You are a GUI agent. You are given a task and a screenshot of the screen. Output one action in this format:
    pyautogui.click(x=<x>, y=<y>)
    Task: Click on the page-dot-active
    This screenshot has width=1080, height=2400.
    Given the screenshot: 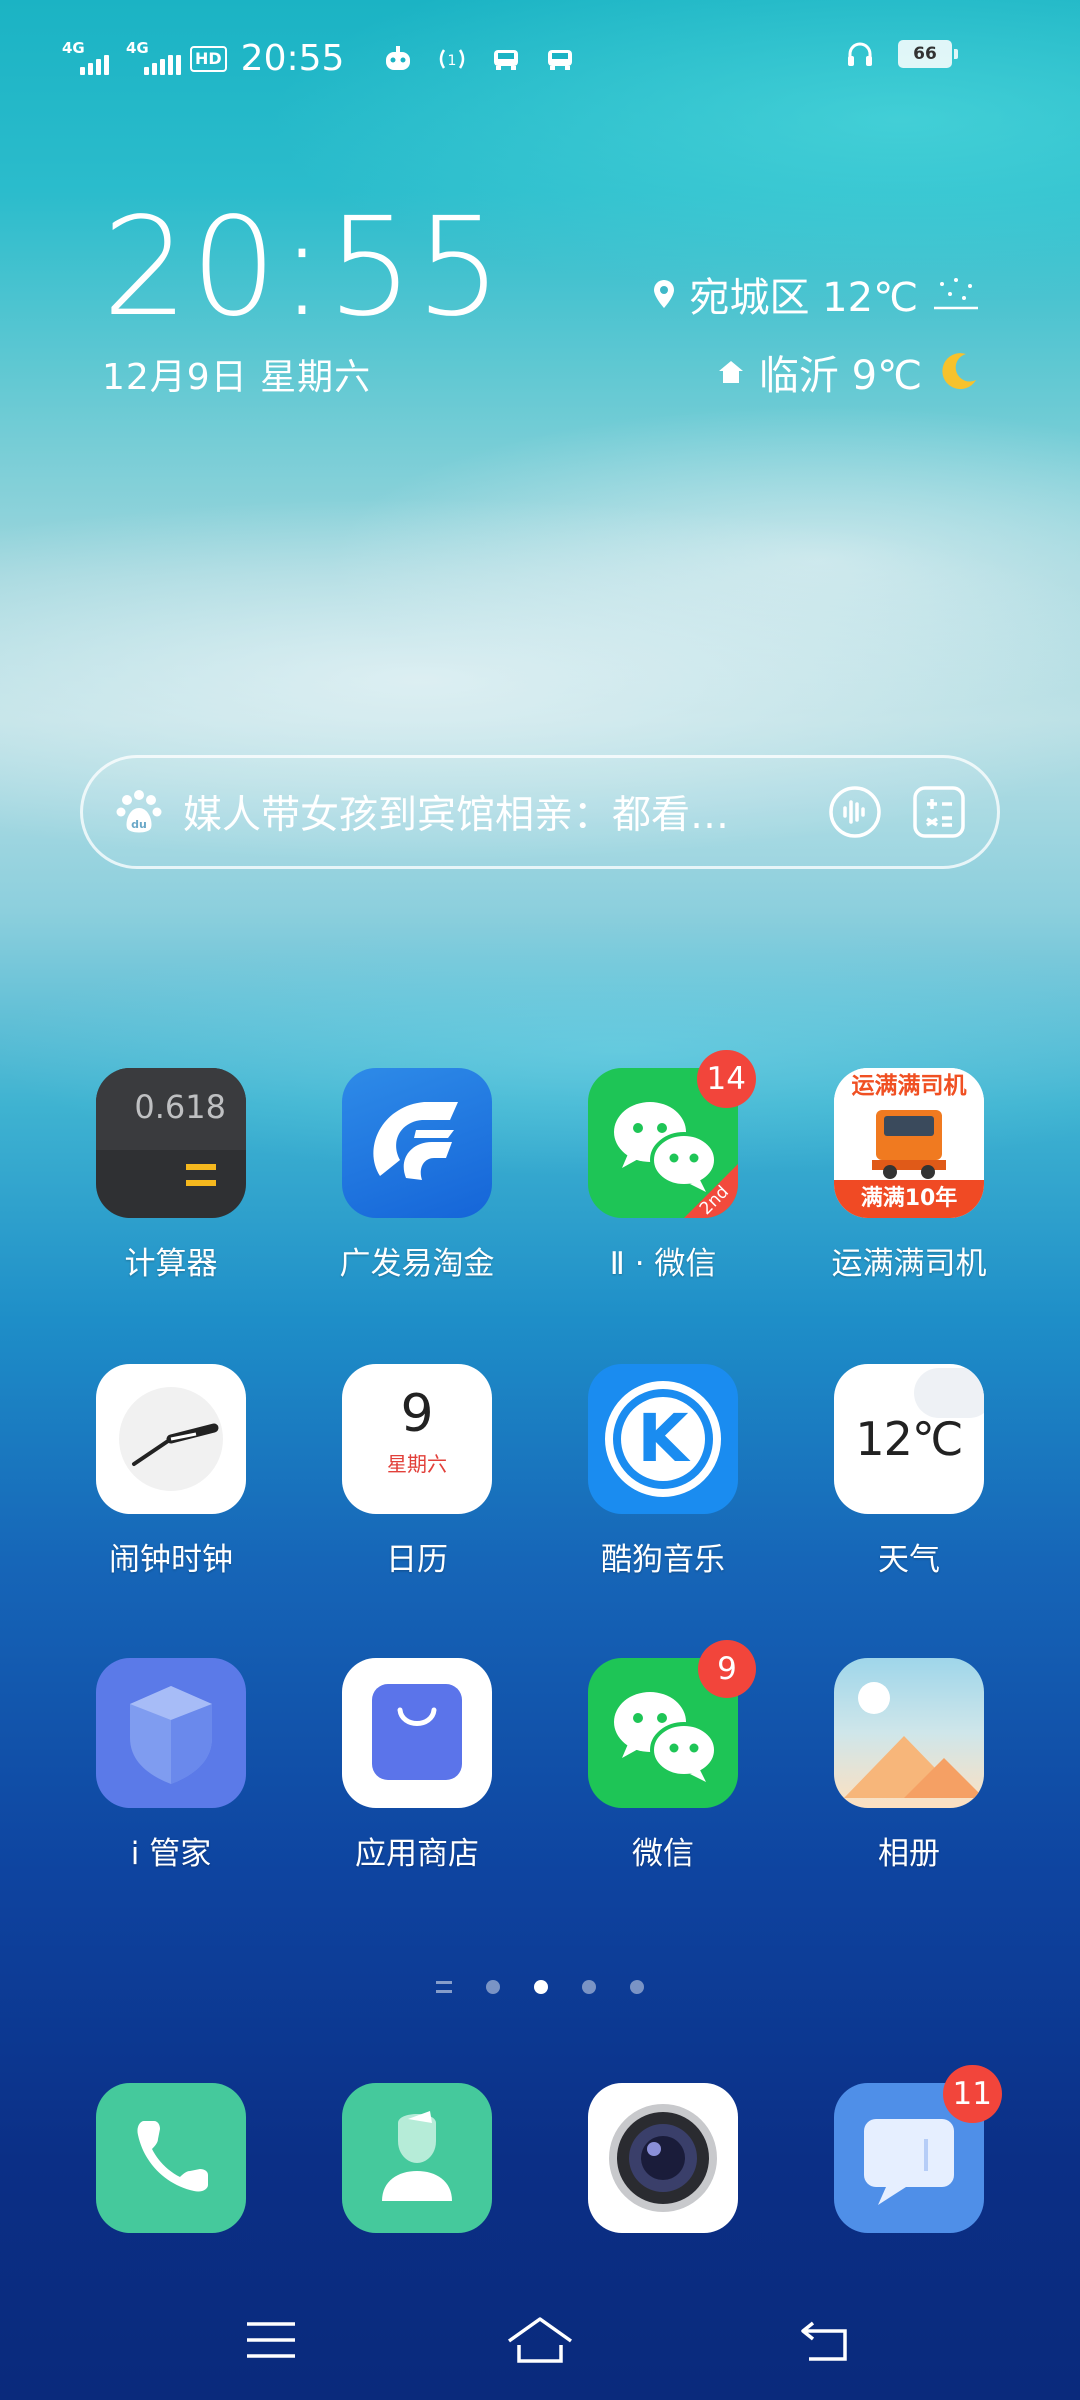 What is the action you would take?
    pyautogui.click(x=541, y=1987)
    